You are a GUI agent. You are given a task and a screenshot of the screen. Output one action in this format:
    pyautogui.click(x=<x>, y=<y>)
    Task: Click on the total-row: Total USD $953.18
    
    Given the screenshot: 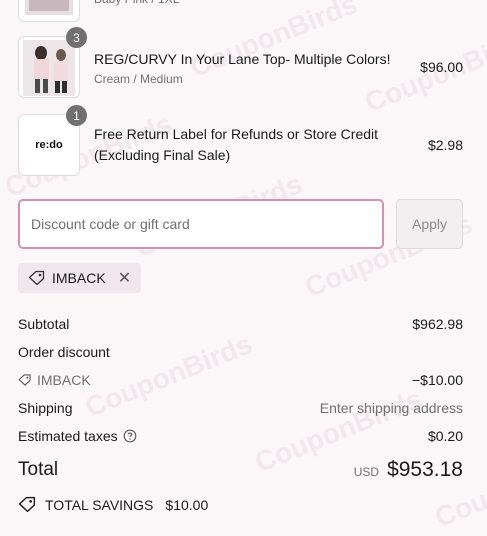 What is the action you would take?
    pyautogui.click(x=240, y=470)
    